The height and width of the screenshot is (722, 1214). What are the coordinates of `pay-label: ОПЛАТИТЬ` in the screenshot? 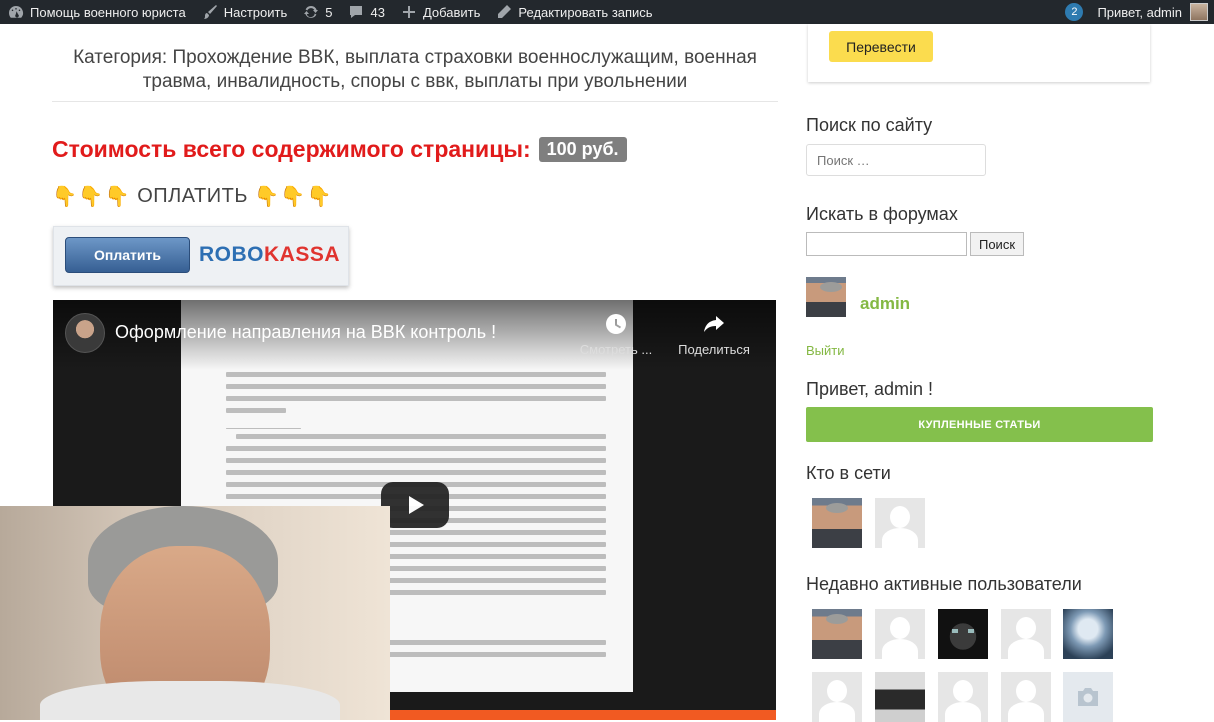 It's located at (192, 196).